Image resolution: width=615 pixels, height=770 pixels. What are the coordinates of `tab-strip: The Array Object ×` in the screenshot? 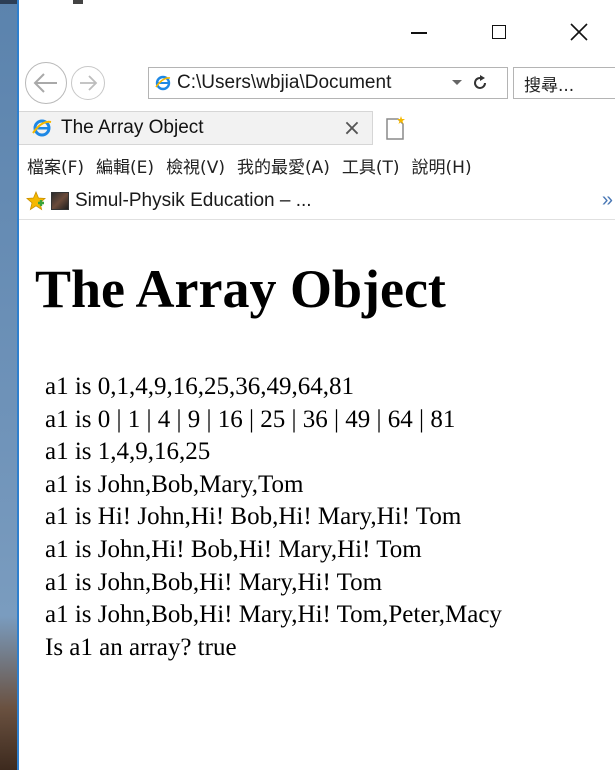 It's located at (317, 128).